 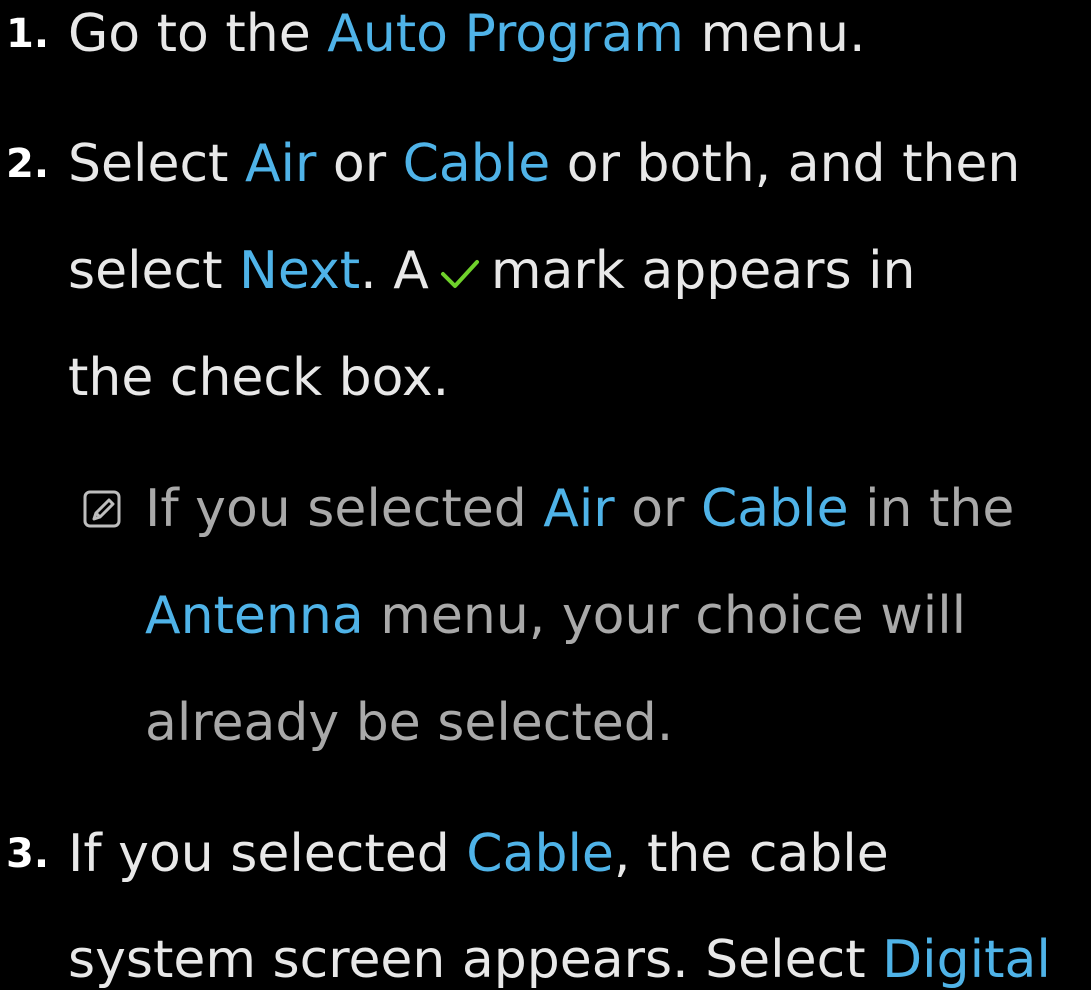 I want to click on step-text-line: Select Air or Cable or both, and then, so click(x=544, y=164).